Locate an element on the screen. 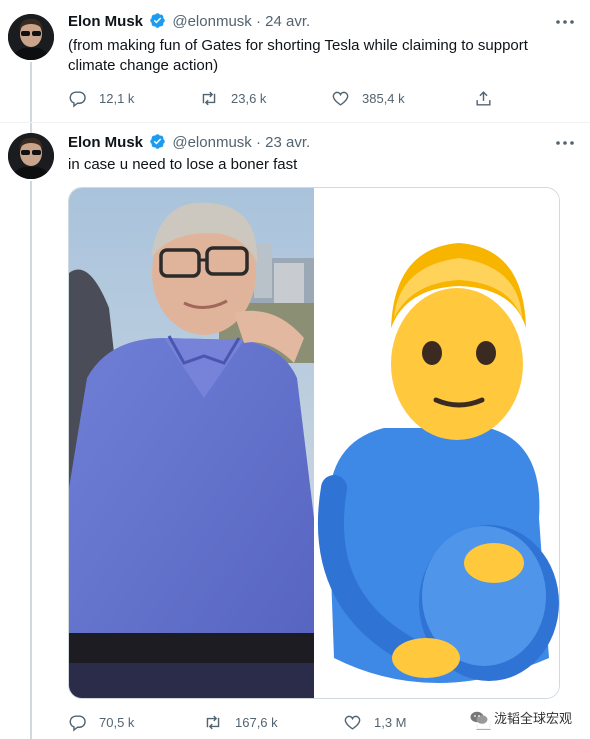  watermark: 泷韬全球宏观 is located at coordinates (520, 717).